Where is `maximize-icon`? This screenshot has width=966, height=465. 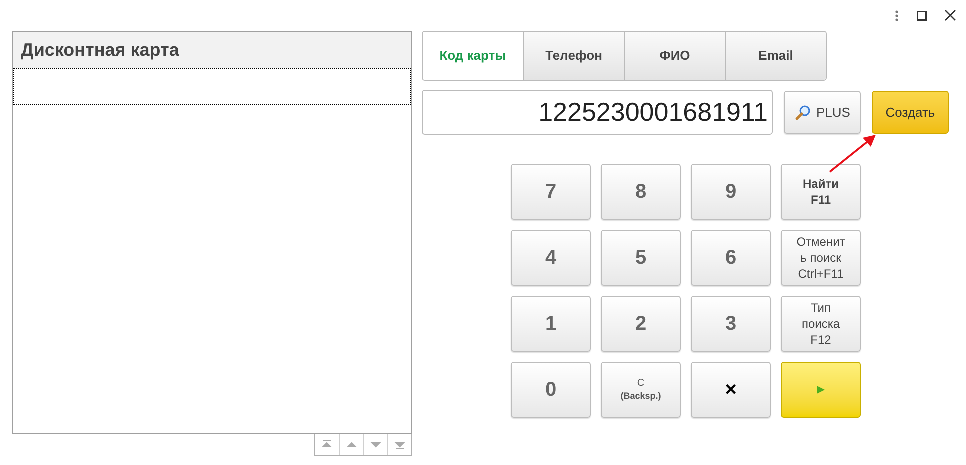 maximize-icon is located at coordinates (922, 15).